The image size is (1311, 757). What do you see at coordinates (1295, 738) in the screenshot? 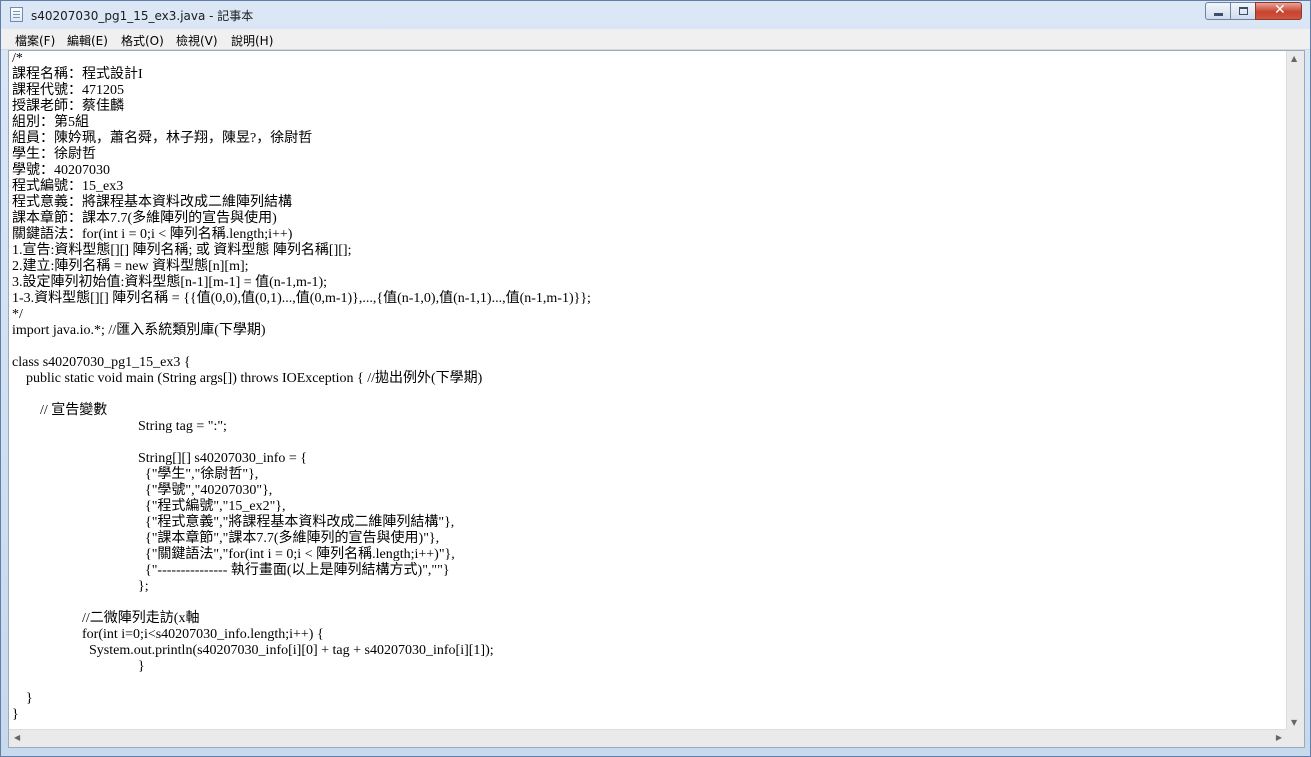
I see `scrollbar-corner` at bounding box center [1295, 738].